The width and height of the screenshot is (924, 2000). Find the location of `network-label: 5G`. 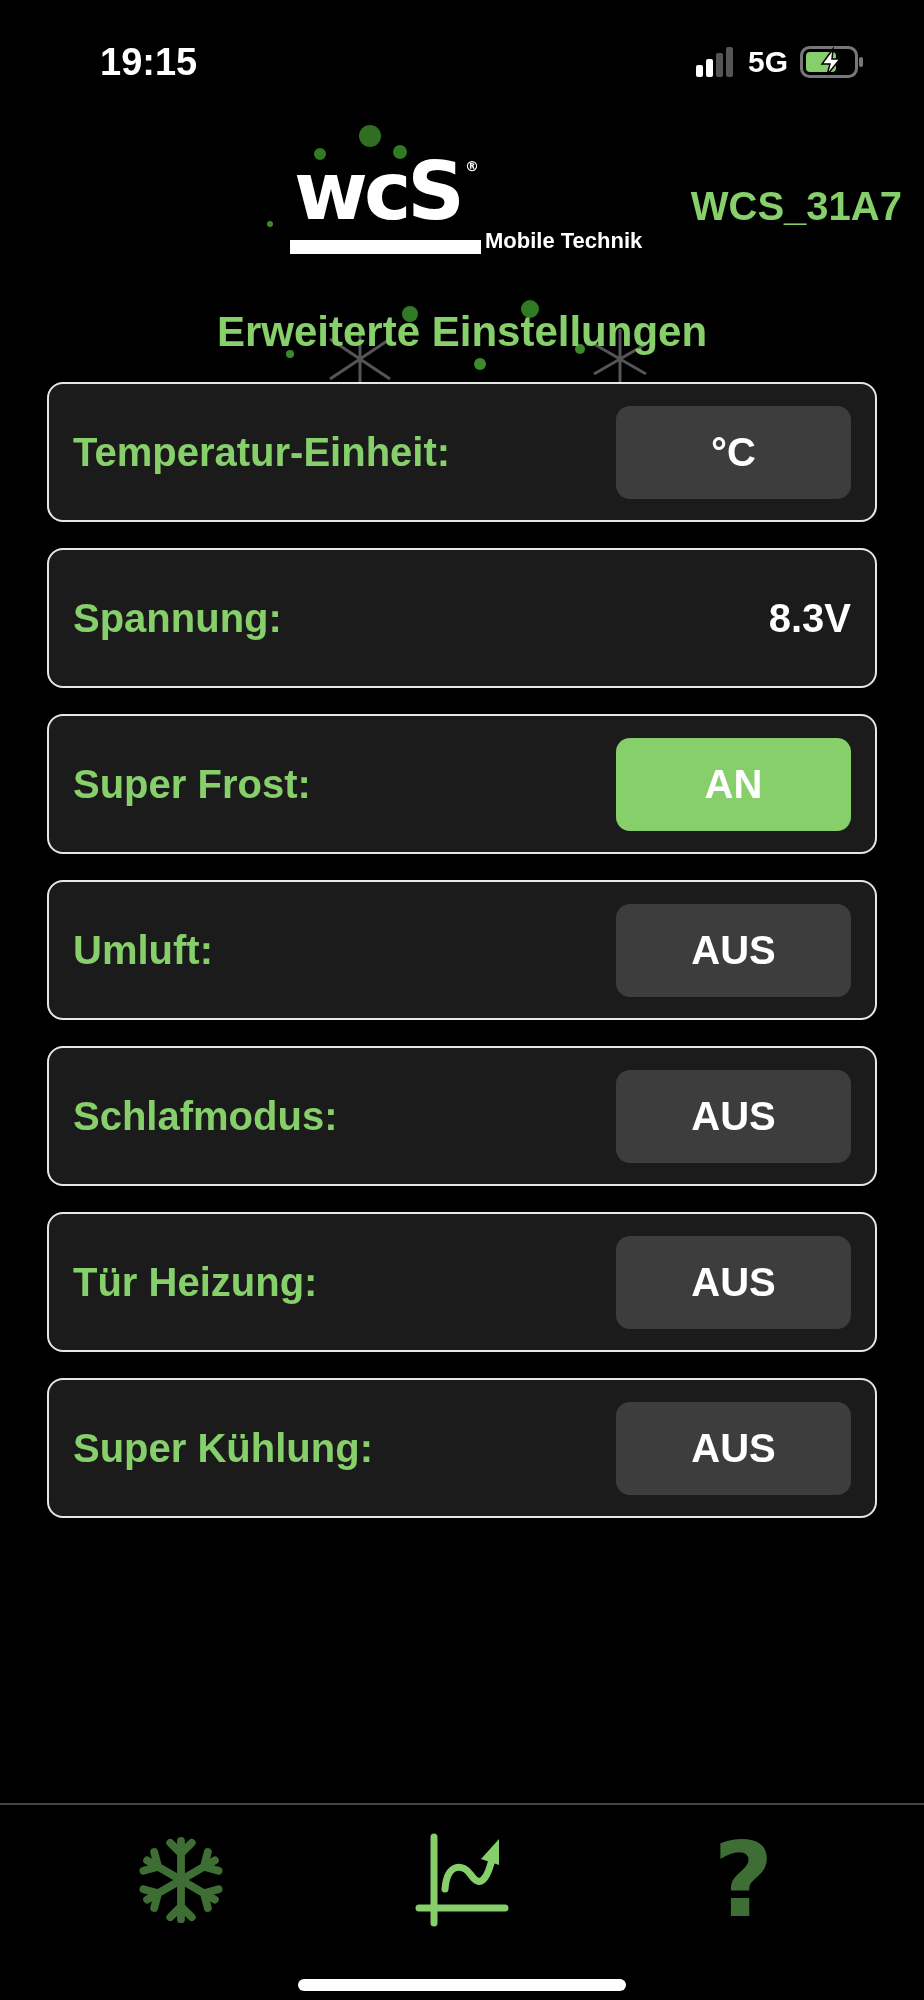

network-label: 5G is located at coordinates (767, 62).